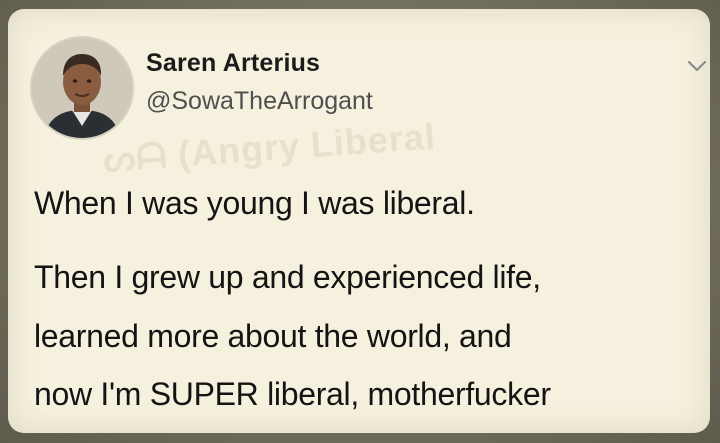 The image size is (720, 443). I want to click on watermark: ᔕᗩ (Angry Liberal, so click(269, 147).